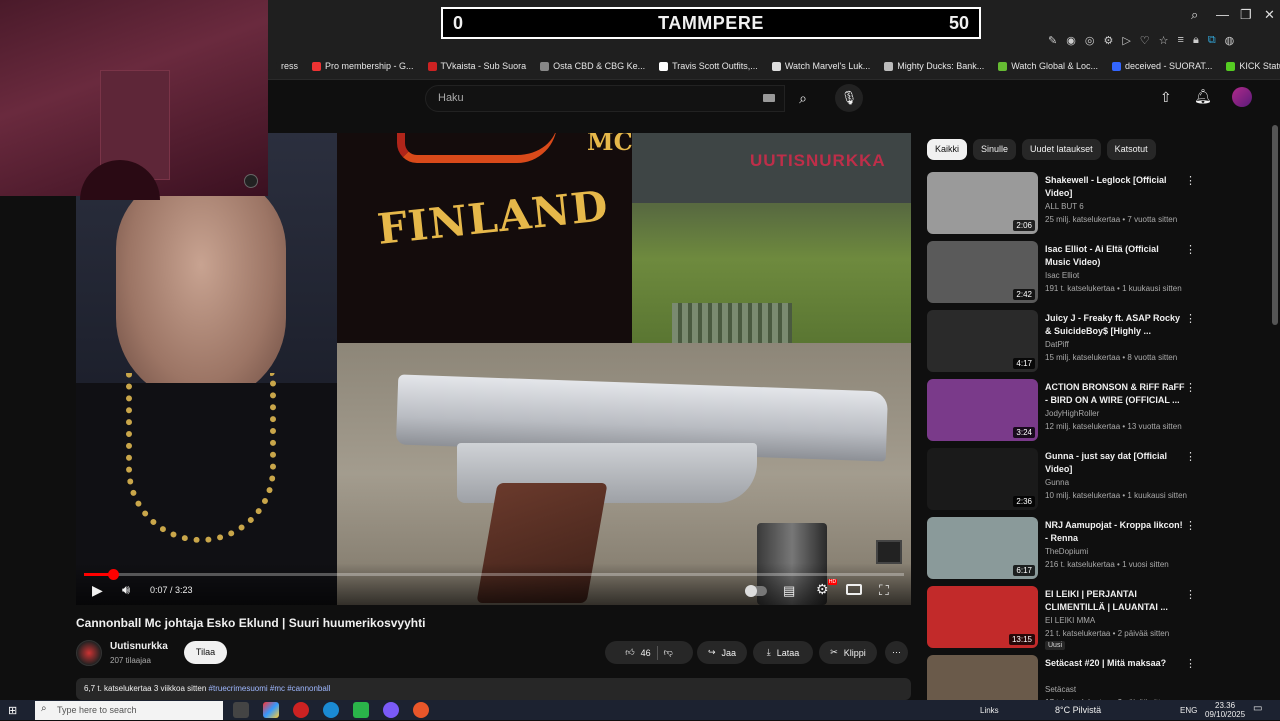 This screenshot has width=1280, height=721. What do you see at coordinates (756, 591) in the screenshot?
I see `autoplay-toggle` at bounding box center [756, 591].